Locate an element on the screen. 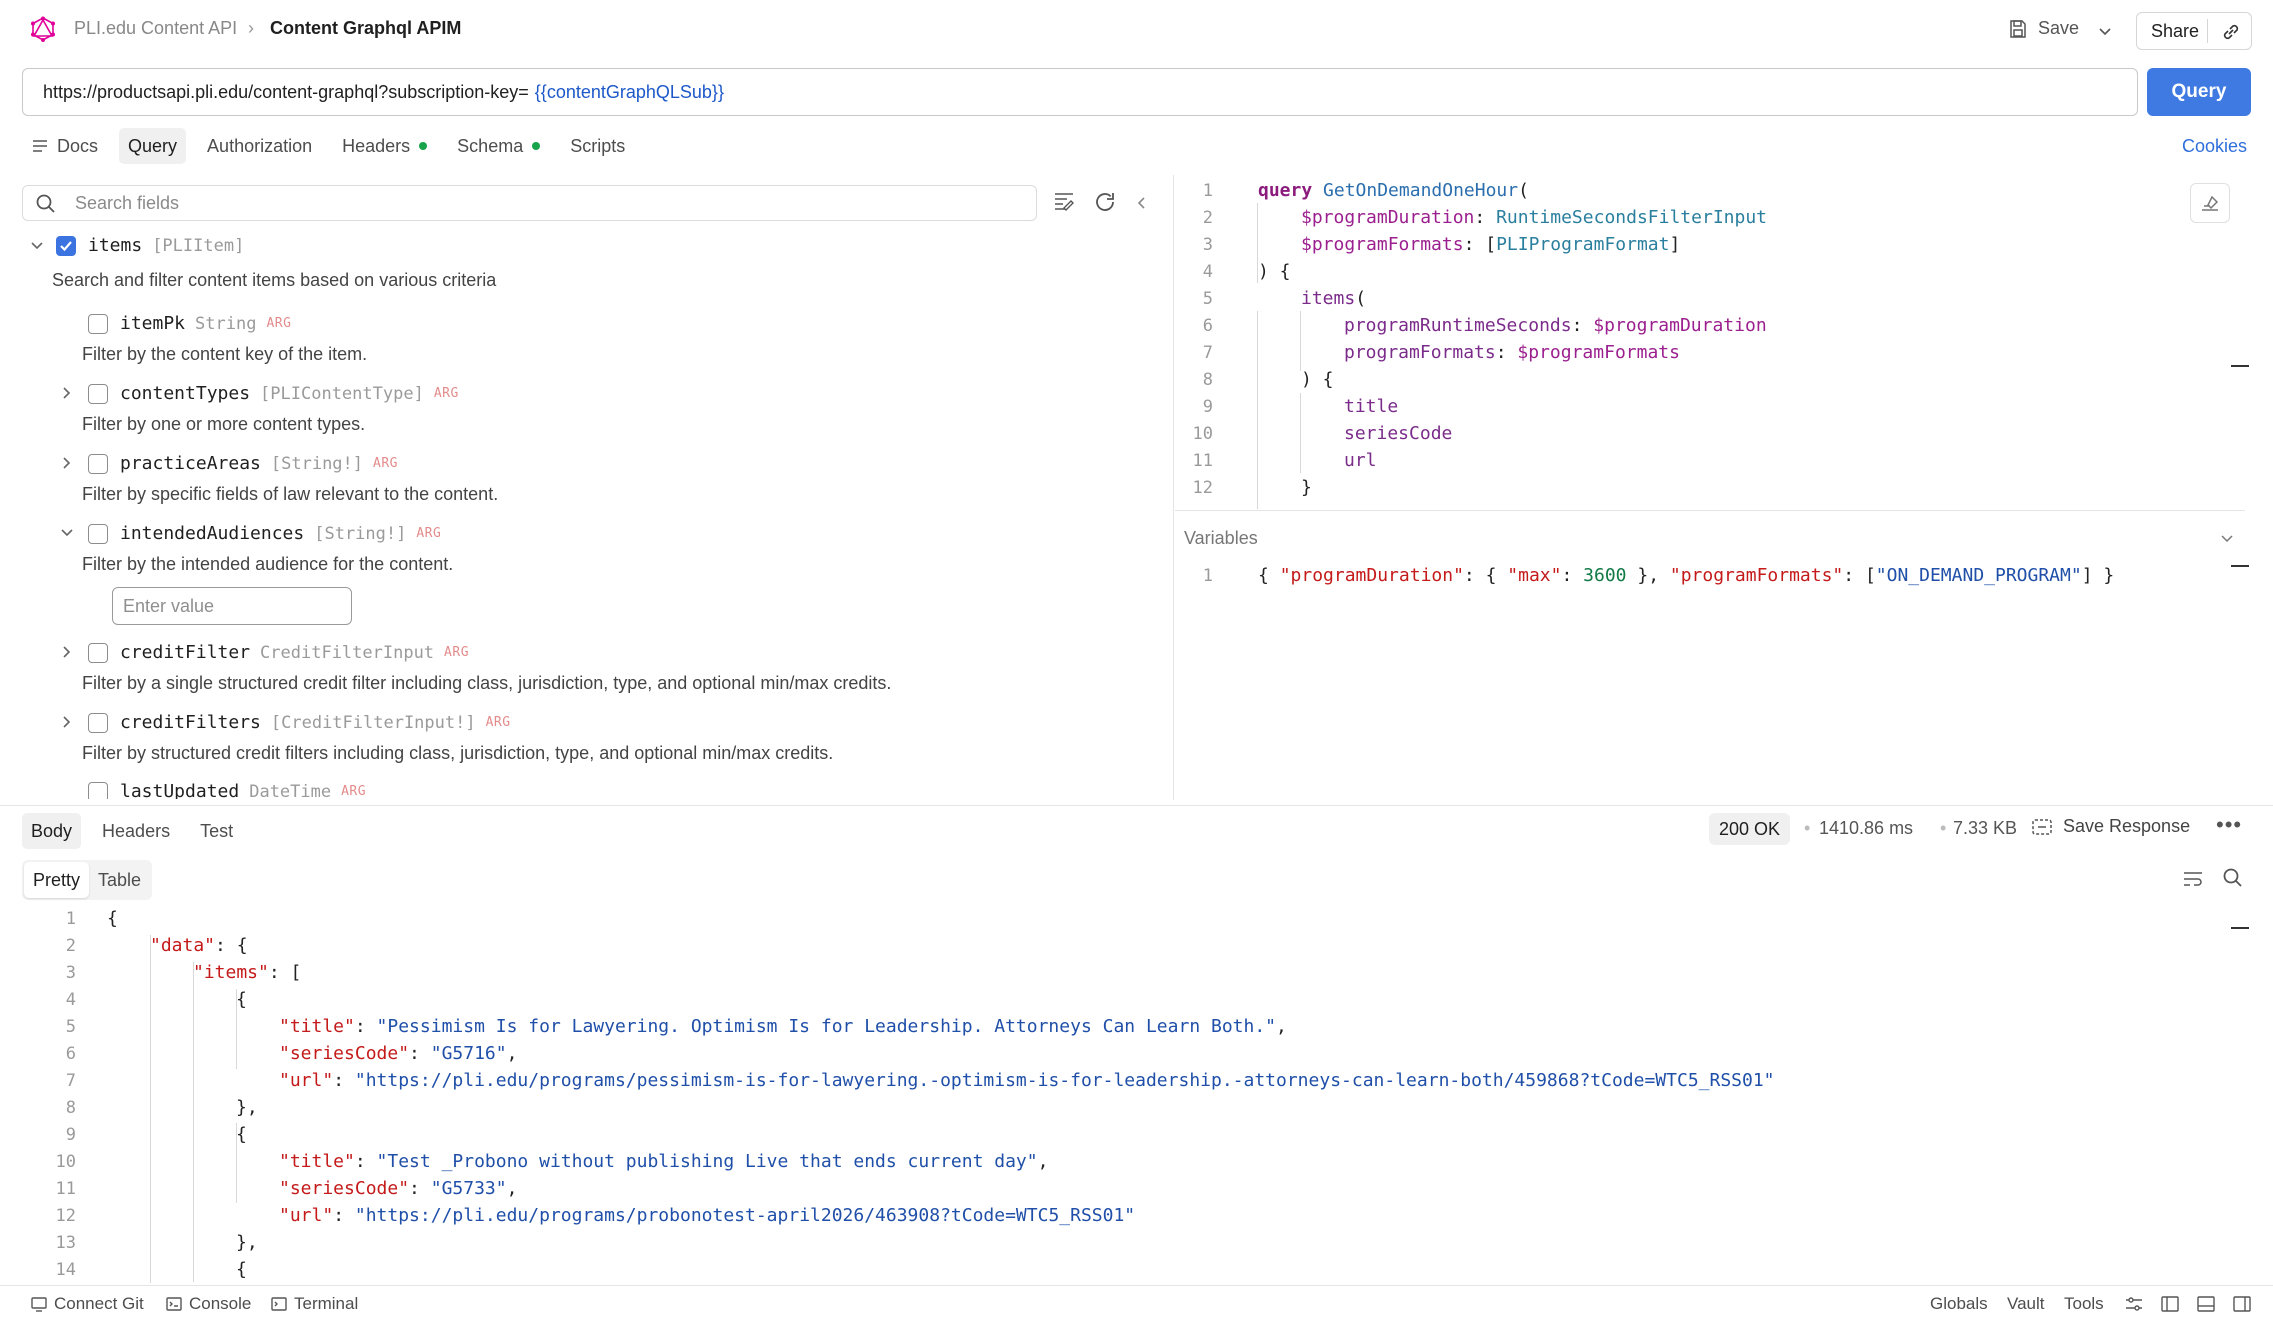  arg-name: creditFilter is located at coordinates (185, 652).